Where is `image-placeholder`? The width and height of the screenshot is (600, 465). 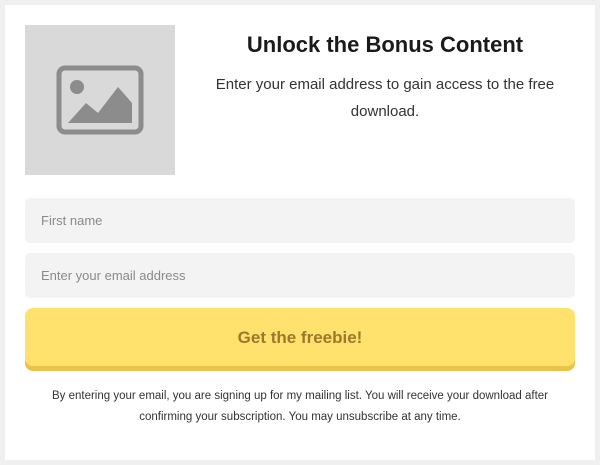 image-placeholder is located at coordinates (100, 100).